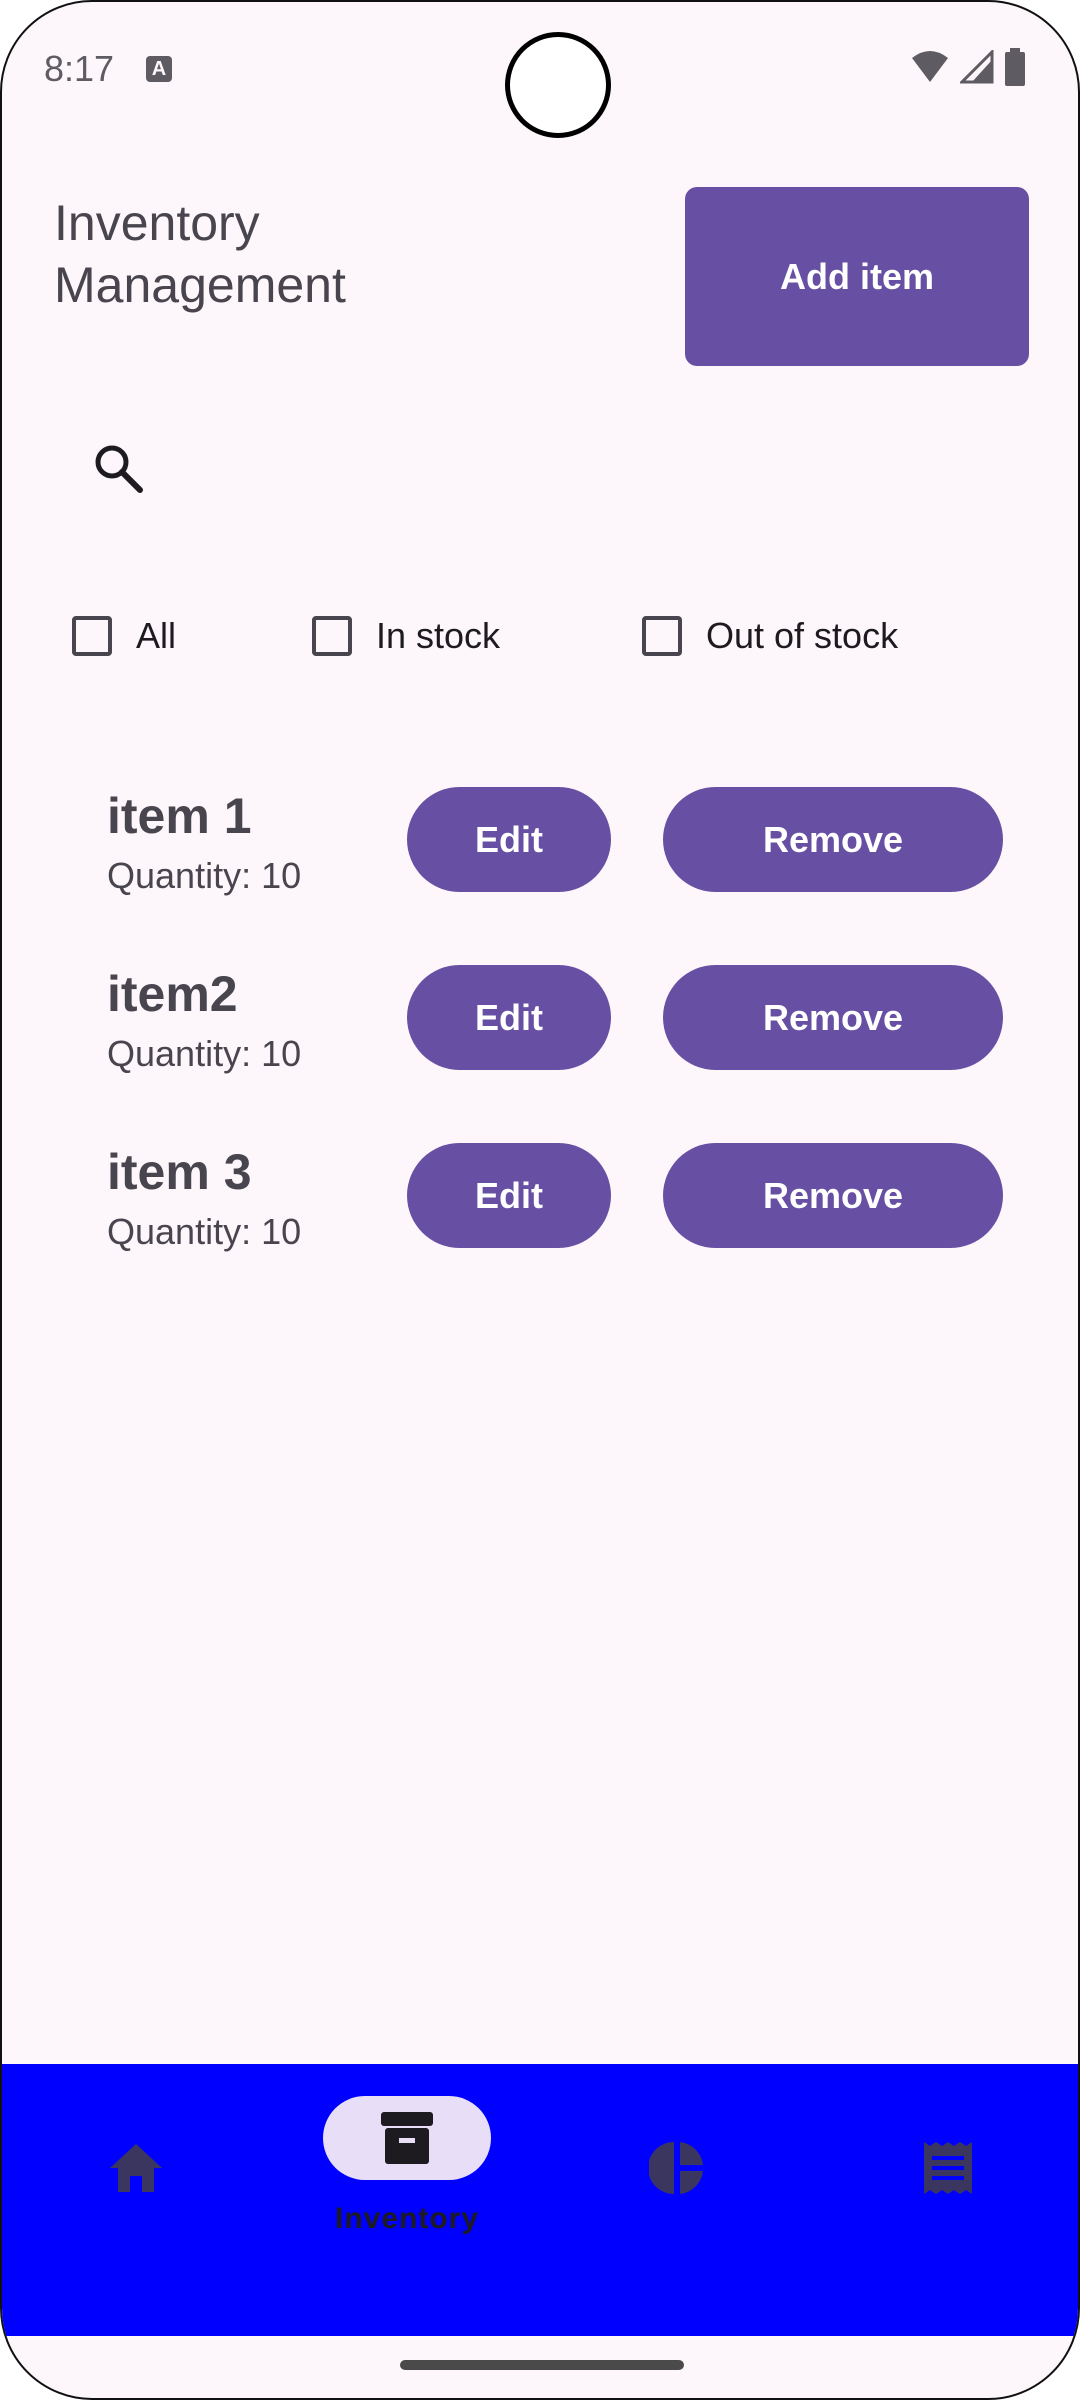 This screenshot has width=1080, height=2400. Describe the element at coordinates (172, 994) in the screenshot. I see `item-name: item2` at that location.